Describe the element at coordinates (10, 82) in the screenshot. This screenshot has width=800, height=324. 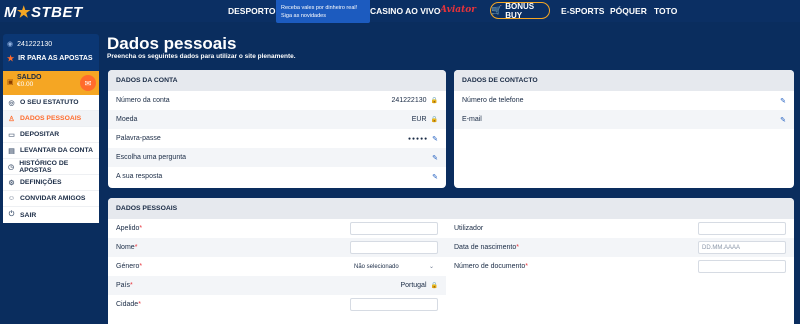
I see `wallet-icon: ▣` at that location.